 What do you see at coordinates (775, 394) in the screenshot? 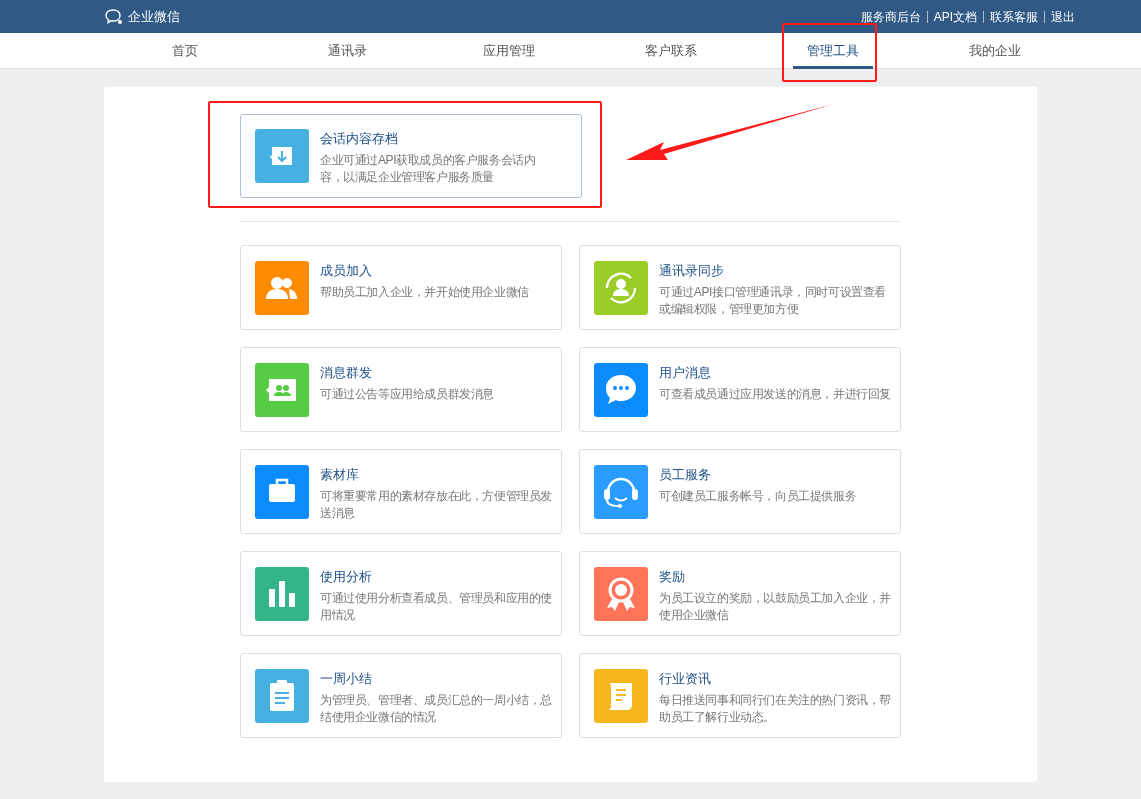
I see `tool-description: 可查看成员通过应用发送的消息，并进行回复` at bounding box center [775, 394].